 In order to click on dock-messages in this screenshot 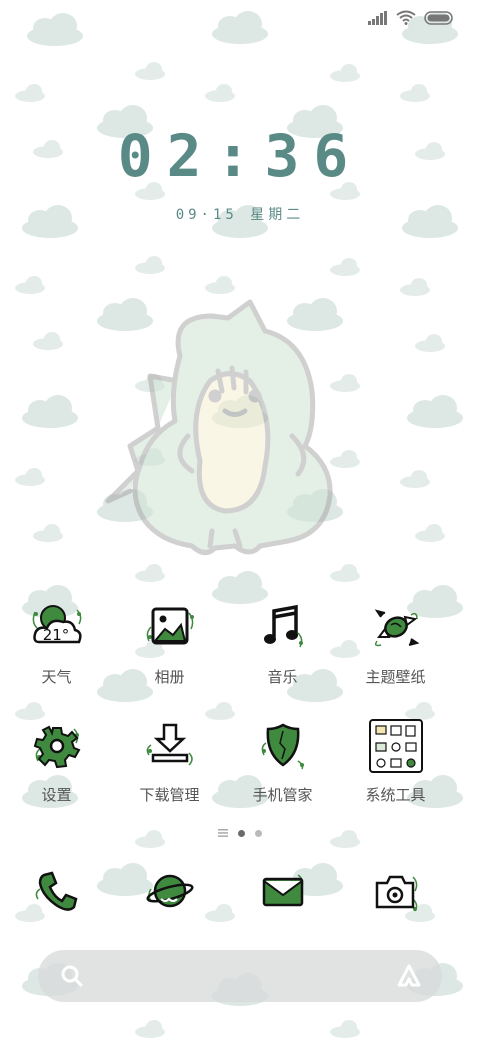, I will do `click(282, 892)`.